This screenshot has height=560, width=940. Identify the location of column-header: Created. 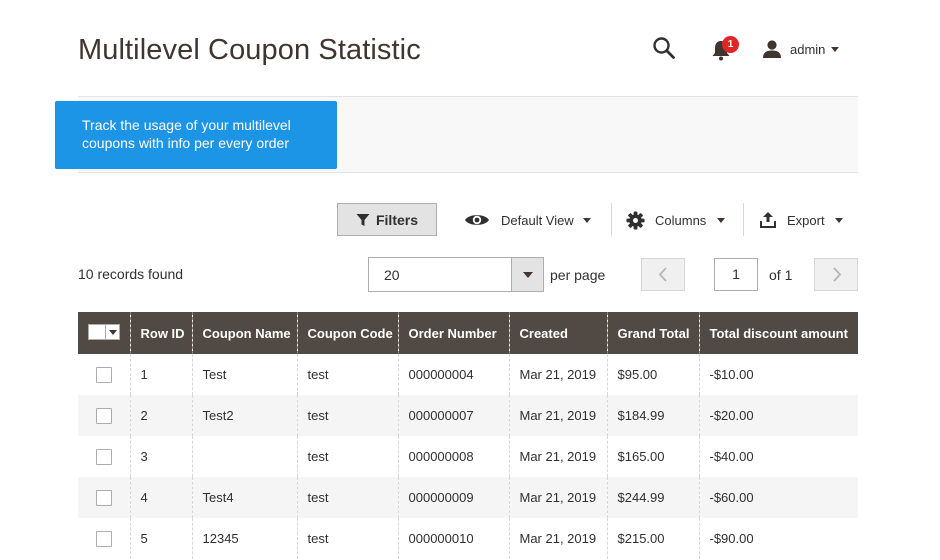
(557, 333).